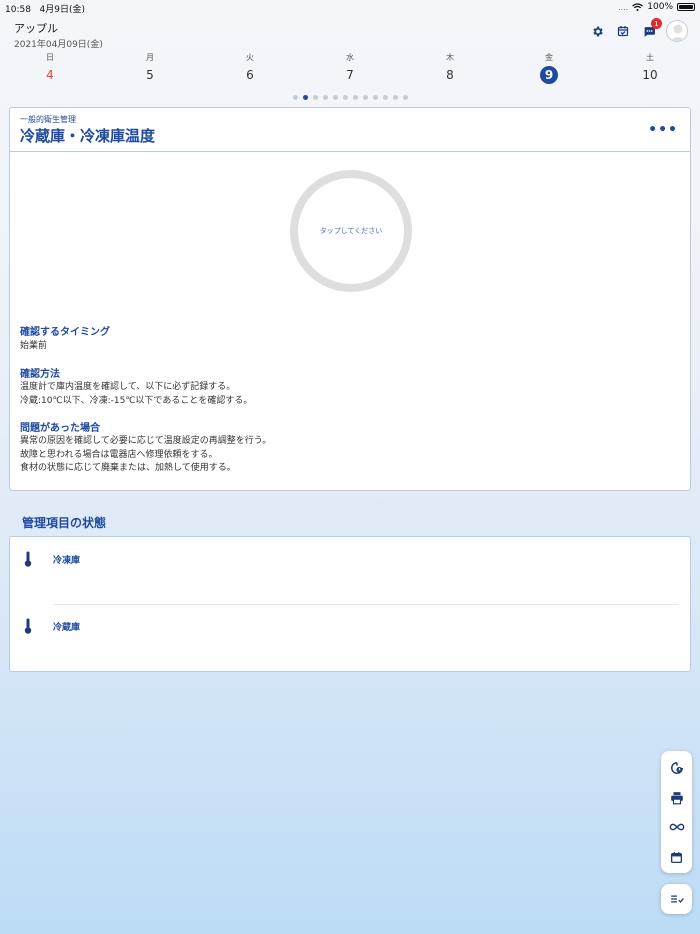 Image resolution: width=700 pixels, height=934 pixels. What do you see at coordinates (450, 57) in the screenshot?
I see `day-name: 木` at bounding box center [450, 57].